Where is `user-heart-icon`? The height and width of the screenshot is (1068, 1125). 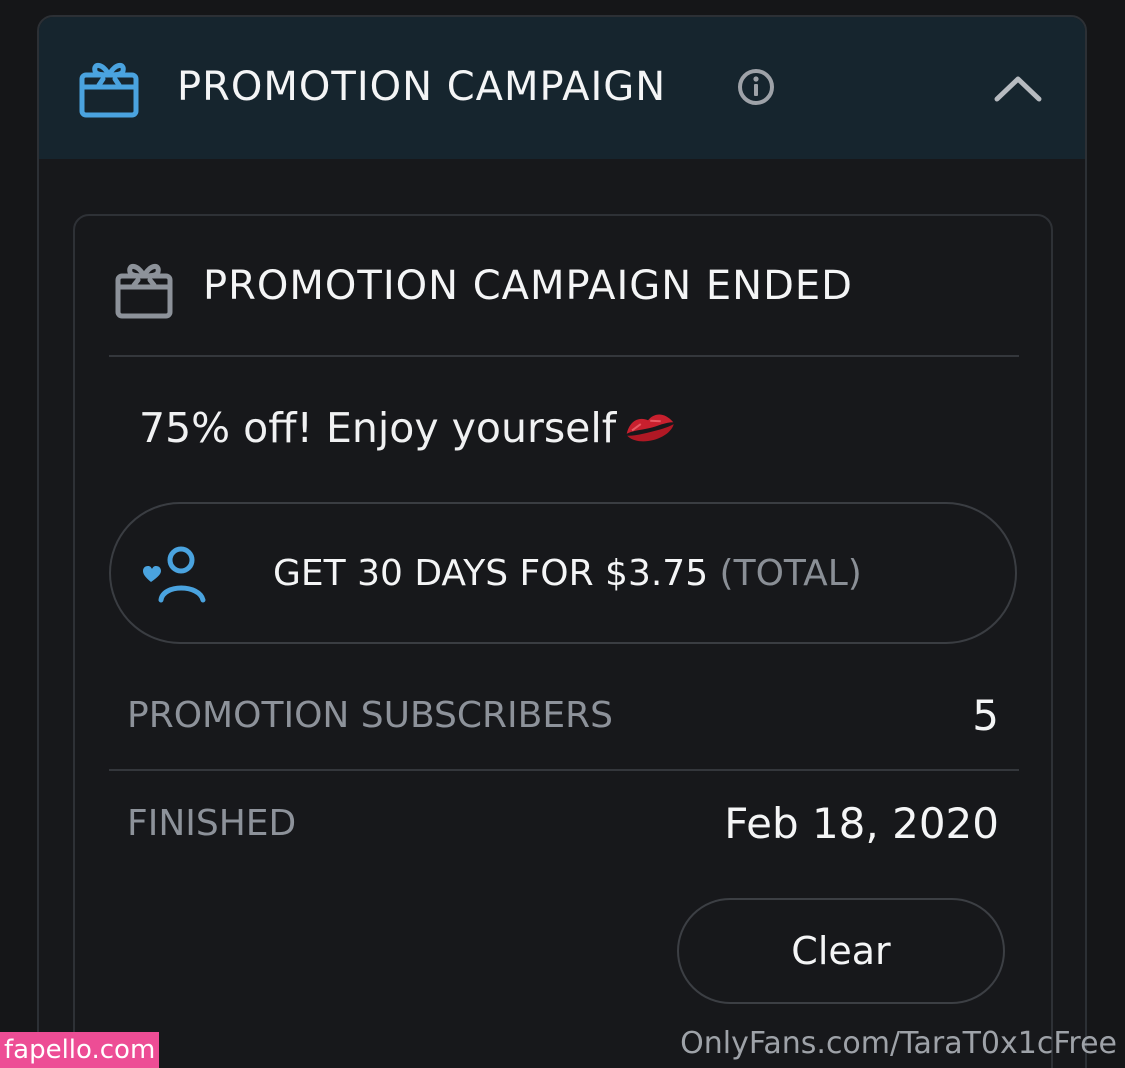
user-heart-icon is located at coordinates (174, 574).